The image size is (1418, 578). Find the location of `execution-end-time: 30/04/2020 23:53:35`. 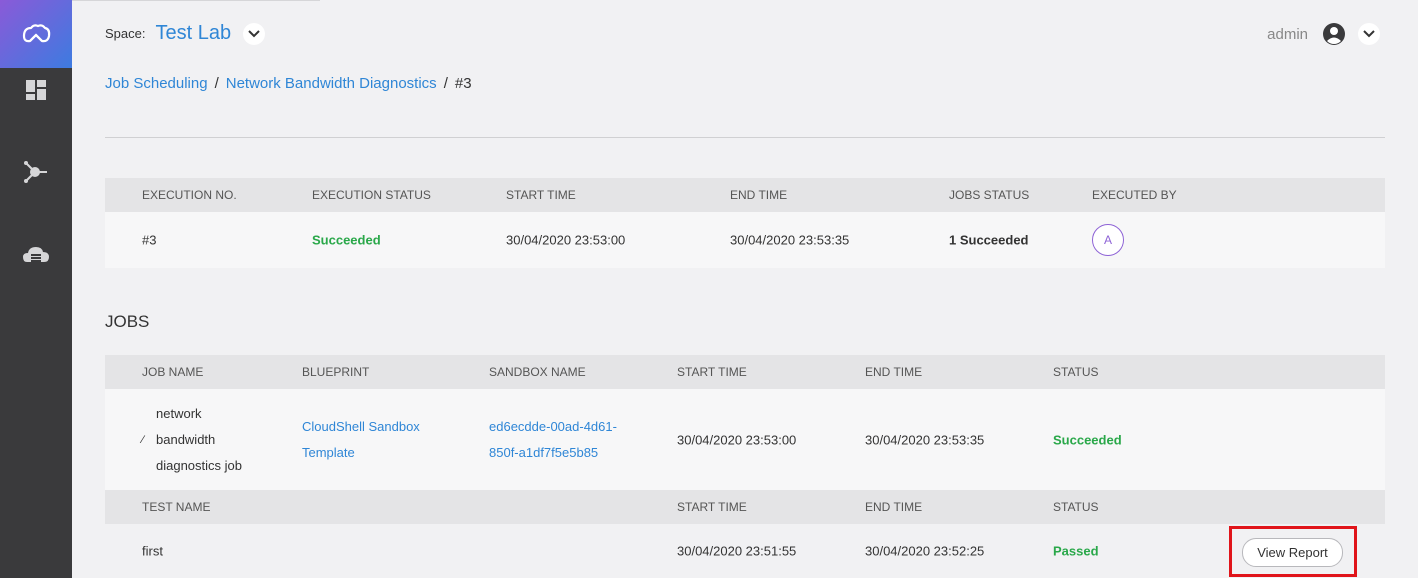

execution-end-time: 30/04/2020 23:53:35 is located at coordinates (790, 240).